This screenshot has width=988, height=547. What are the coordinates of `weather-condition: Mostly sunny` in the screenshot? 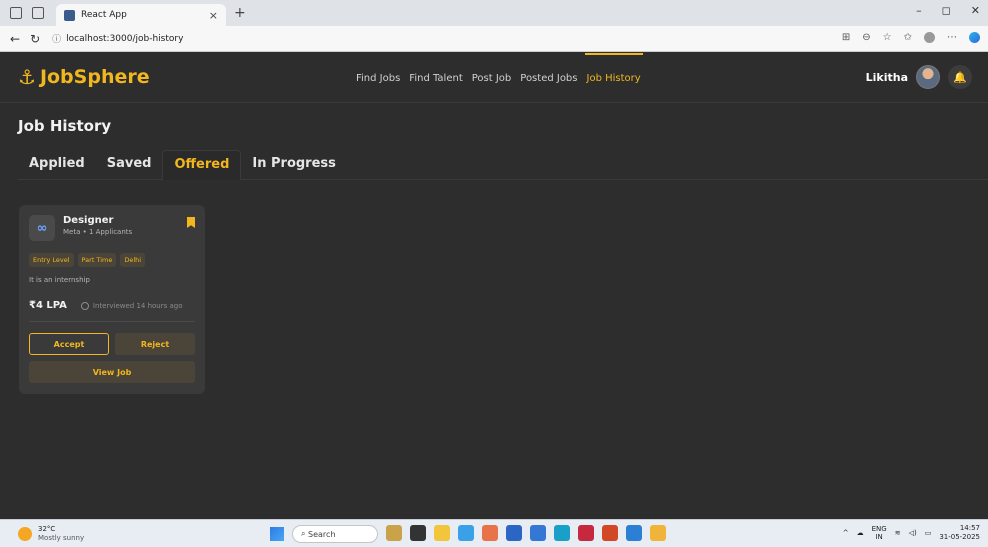 It's located at (61, 538).